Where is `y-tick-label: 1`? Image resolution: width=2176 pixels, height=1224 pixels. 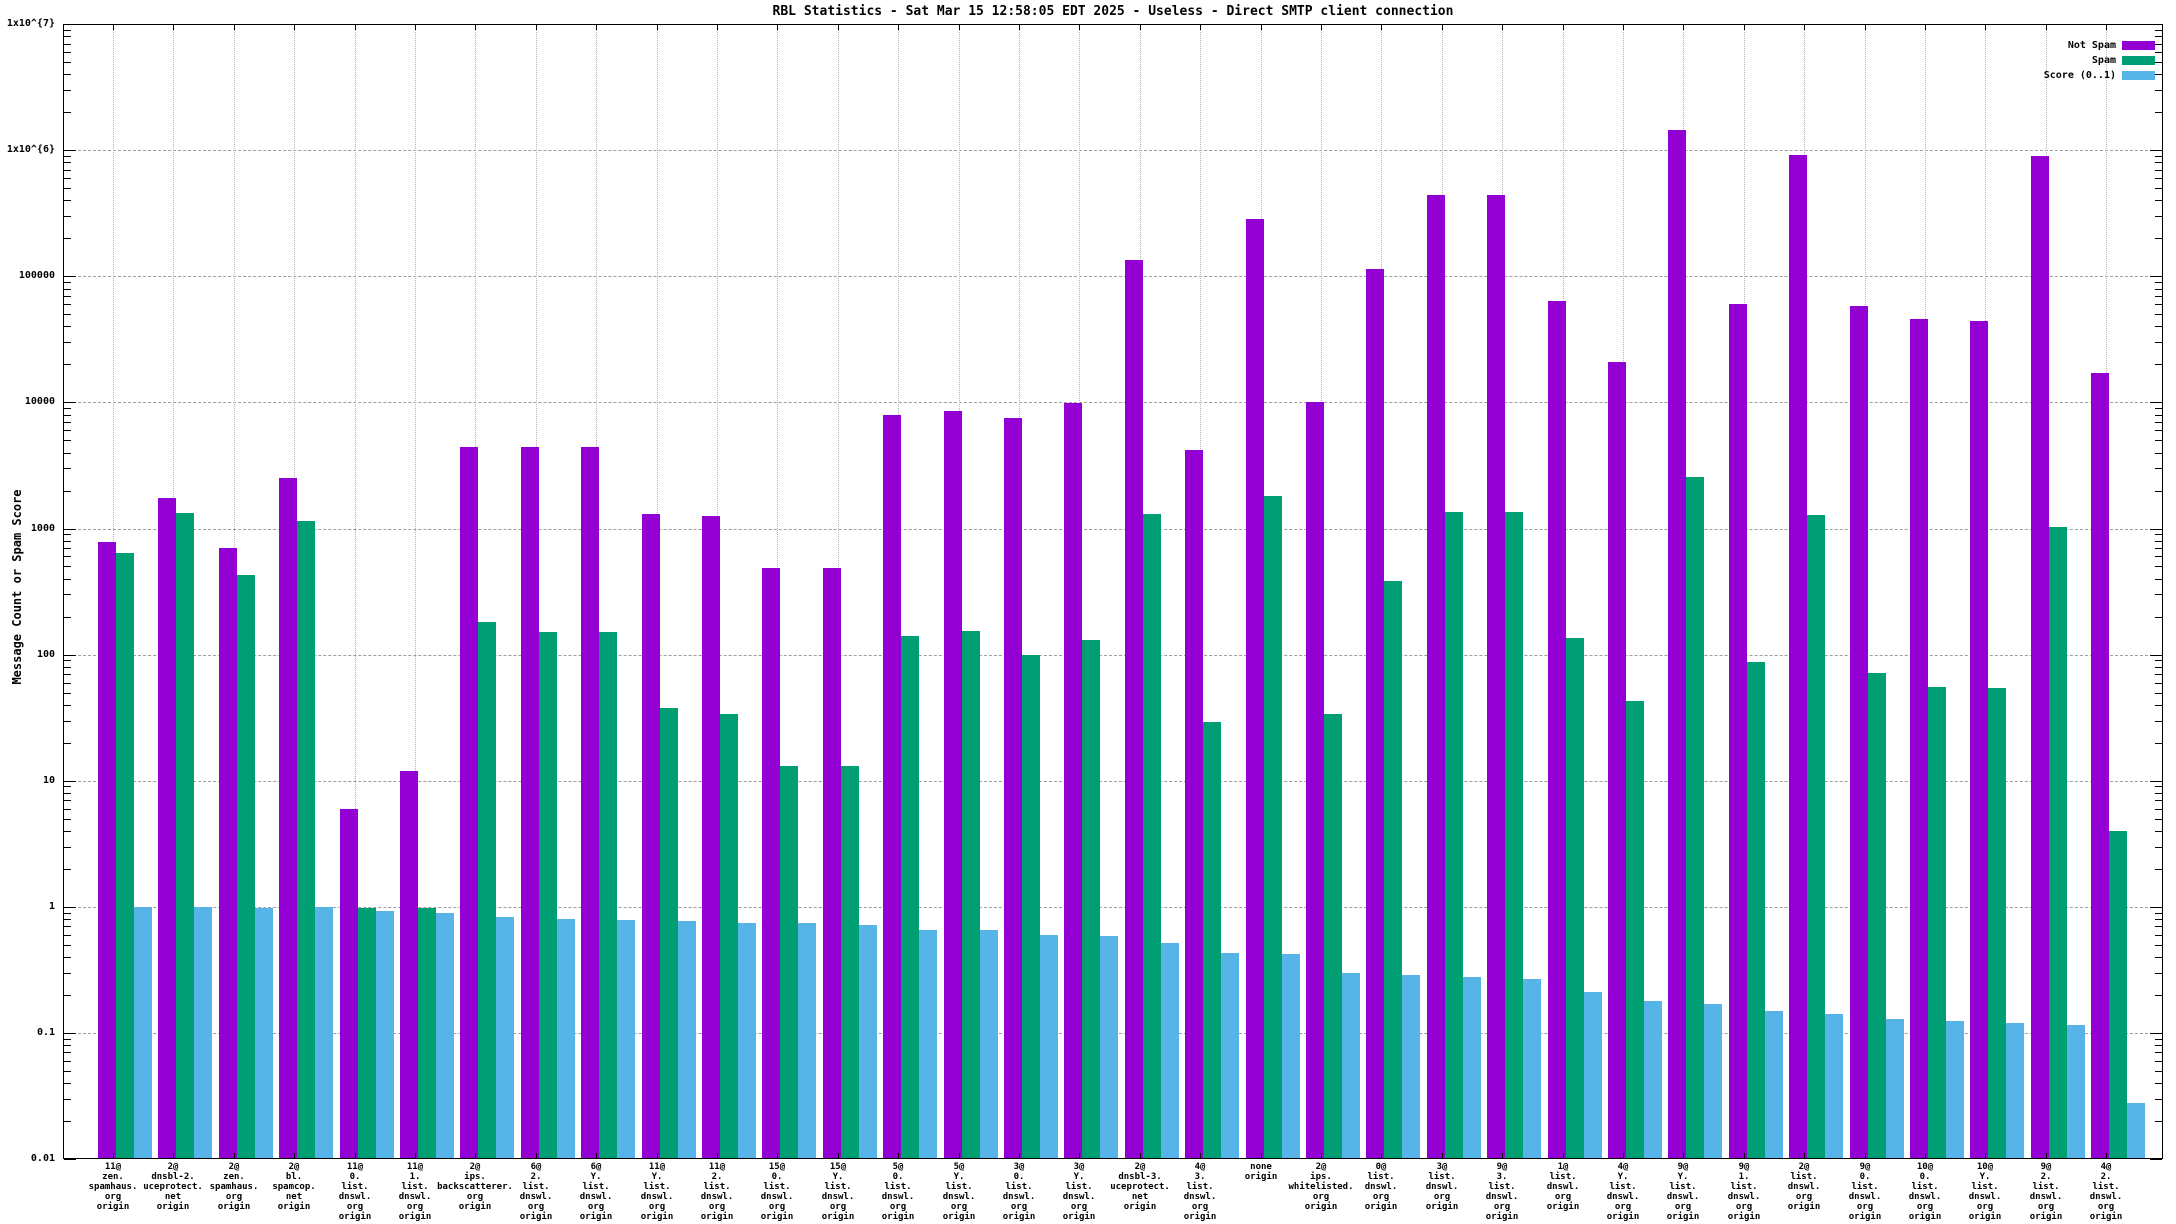 y-tick-label: 1 is located at coordinates (51, 906).